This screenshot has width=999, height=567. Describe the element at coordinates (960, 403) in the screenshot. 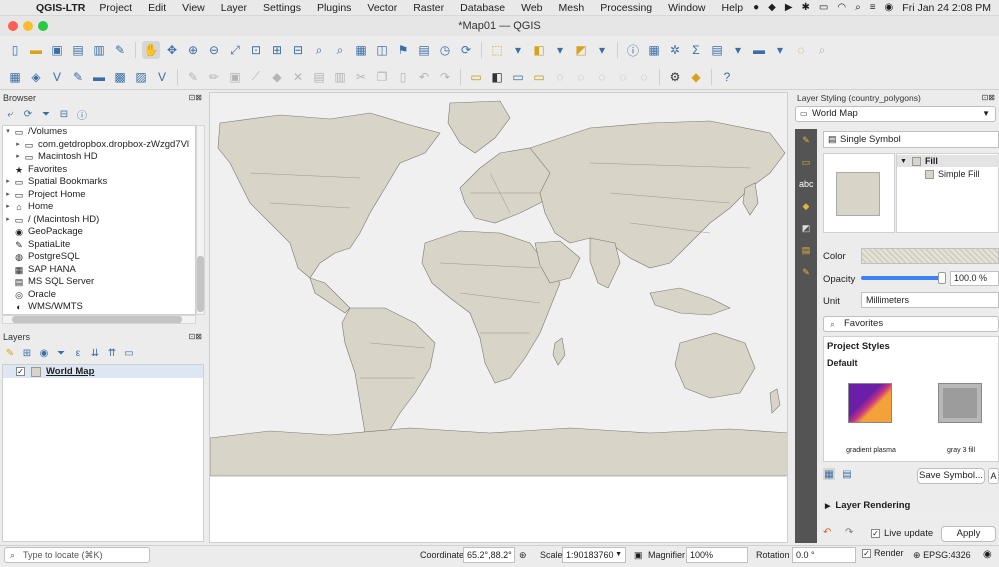

I see `gray-3-fill-style` at that location.